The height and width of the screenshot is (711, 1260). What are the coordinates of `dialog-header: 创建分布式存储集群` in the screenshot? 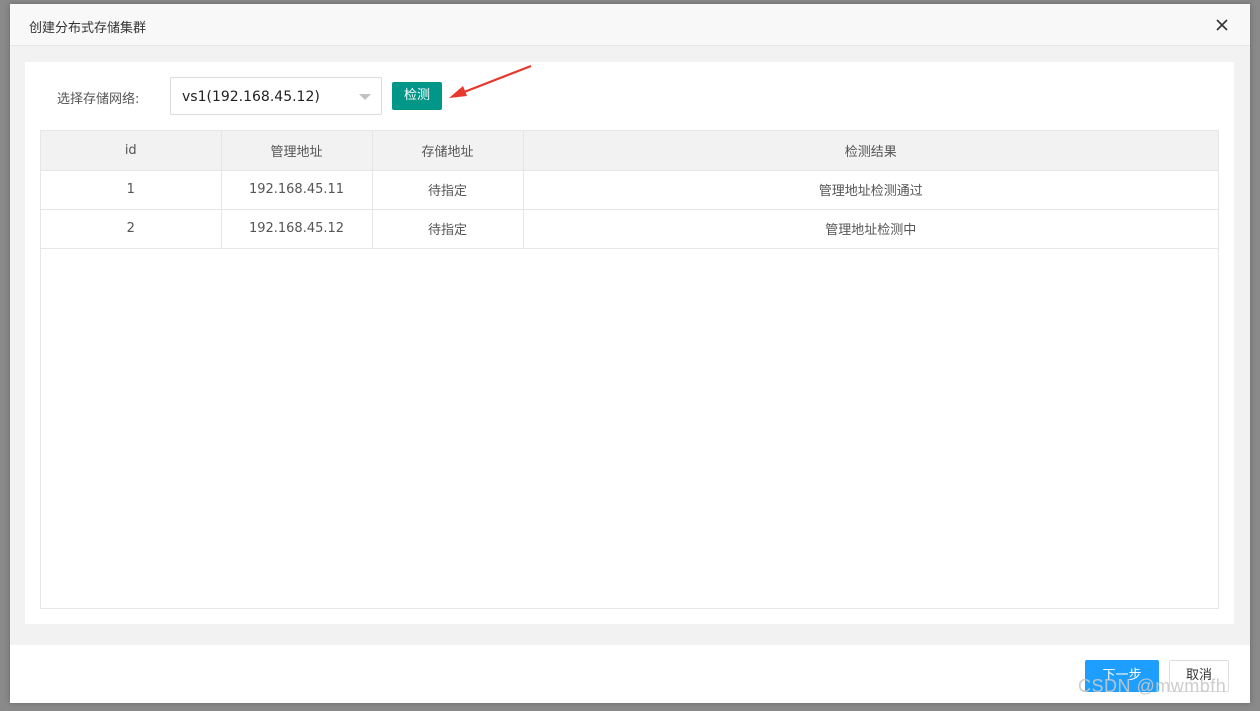 It's located at (630, 25).